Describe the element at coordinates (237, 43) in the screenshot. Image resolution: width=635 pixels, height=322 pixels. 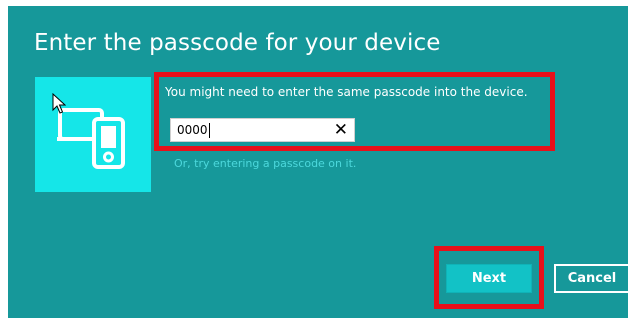
I see `dialog-title: Enter the passcode for your device` at that location.